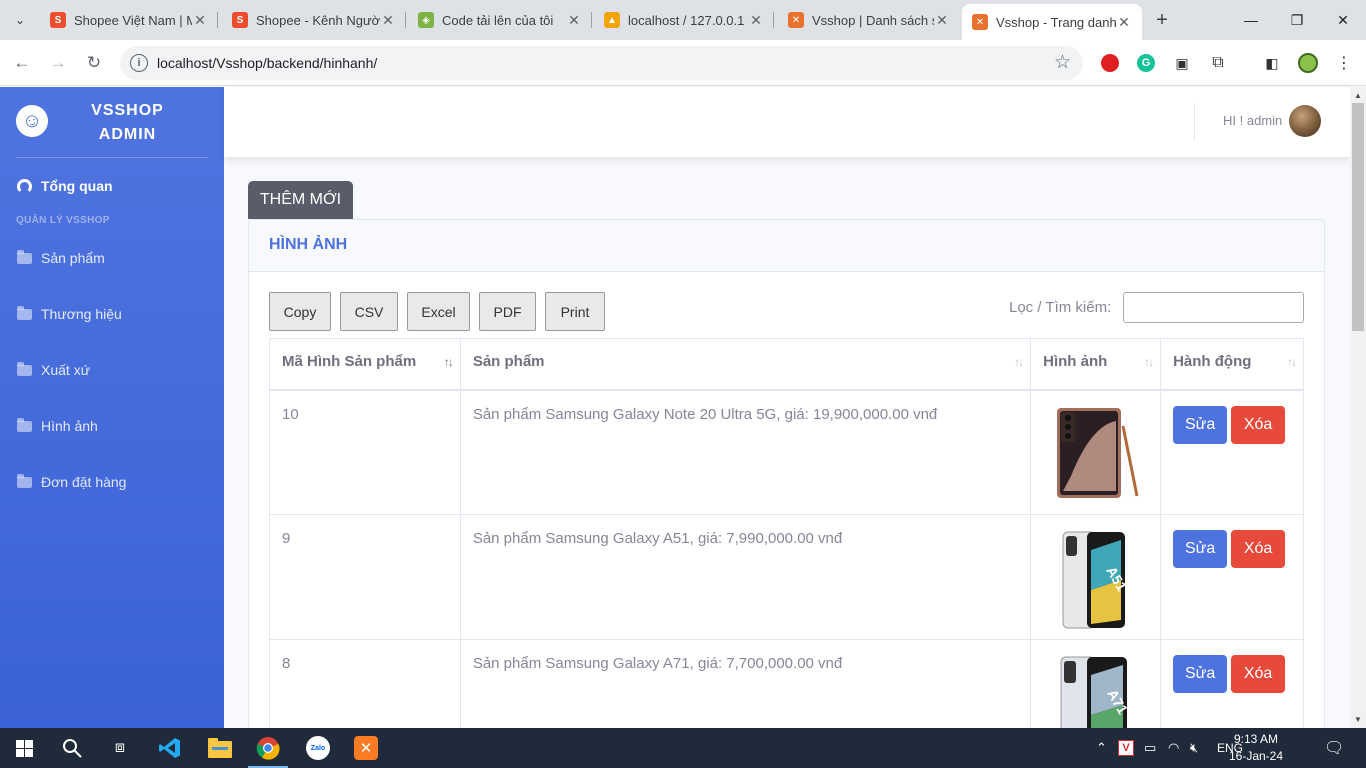  What do you see at coordinates (1062, 62) in the screenshot?
I see `bookmark-star-icon: ☆` at bounding box center [1062, 62].